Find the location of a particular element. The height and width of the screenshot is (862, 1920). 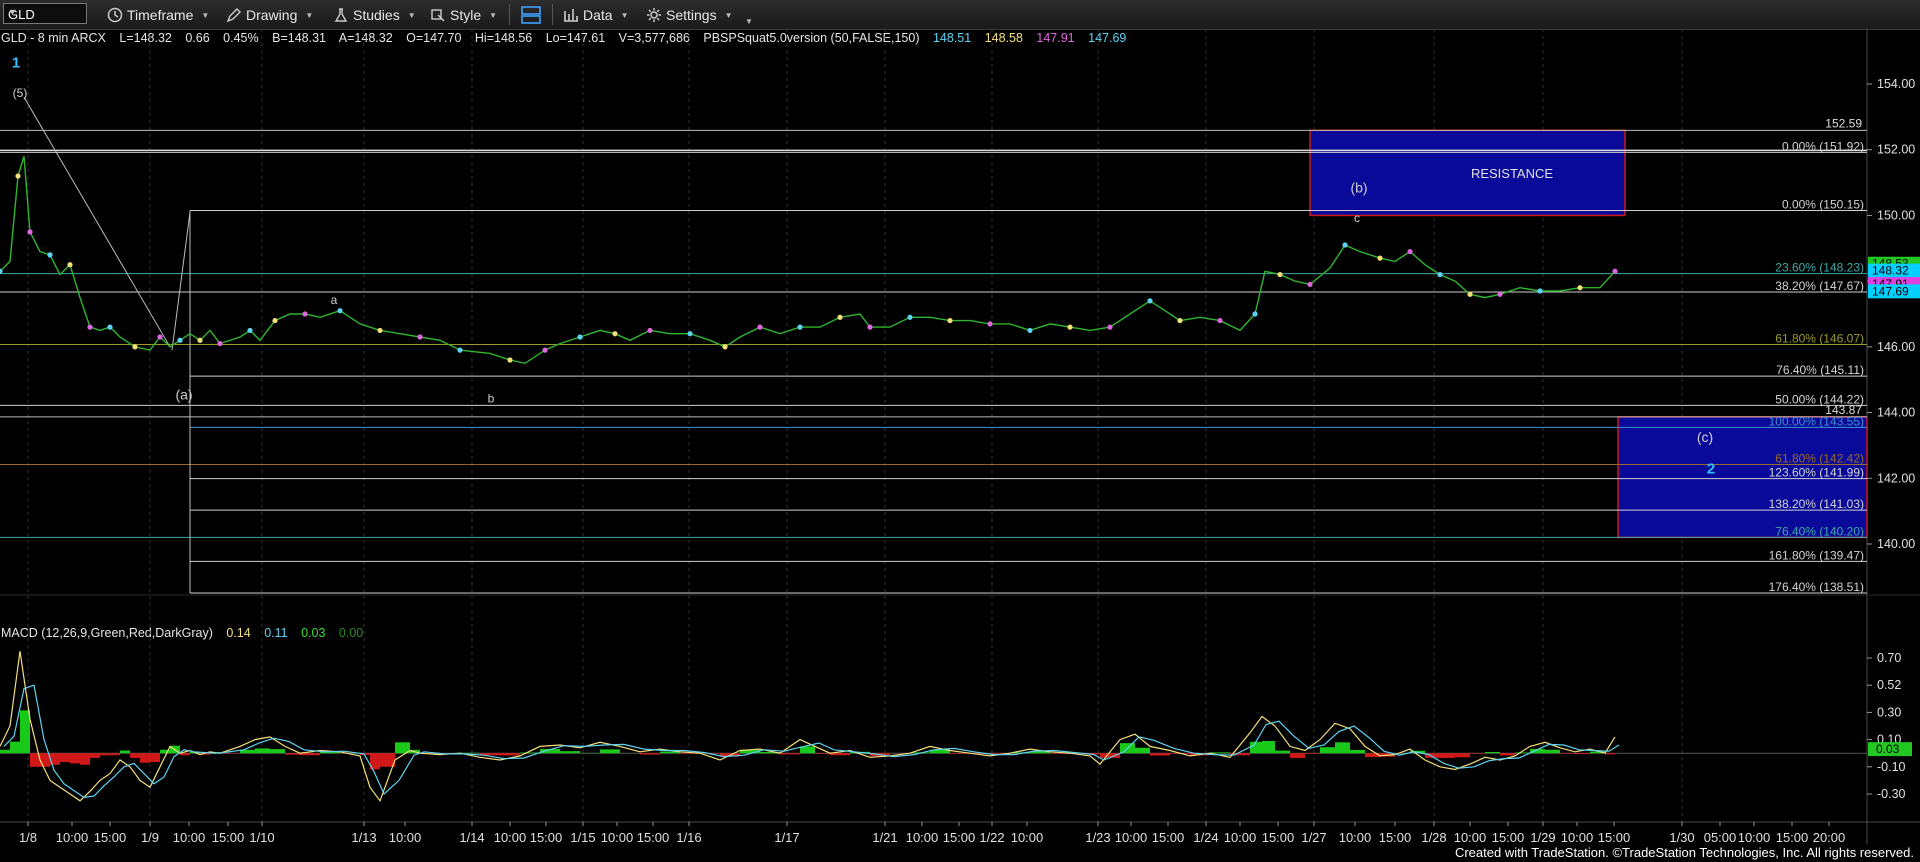

fib-label: 176.40% (138.51) is located at coordinates (1816, 587).